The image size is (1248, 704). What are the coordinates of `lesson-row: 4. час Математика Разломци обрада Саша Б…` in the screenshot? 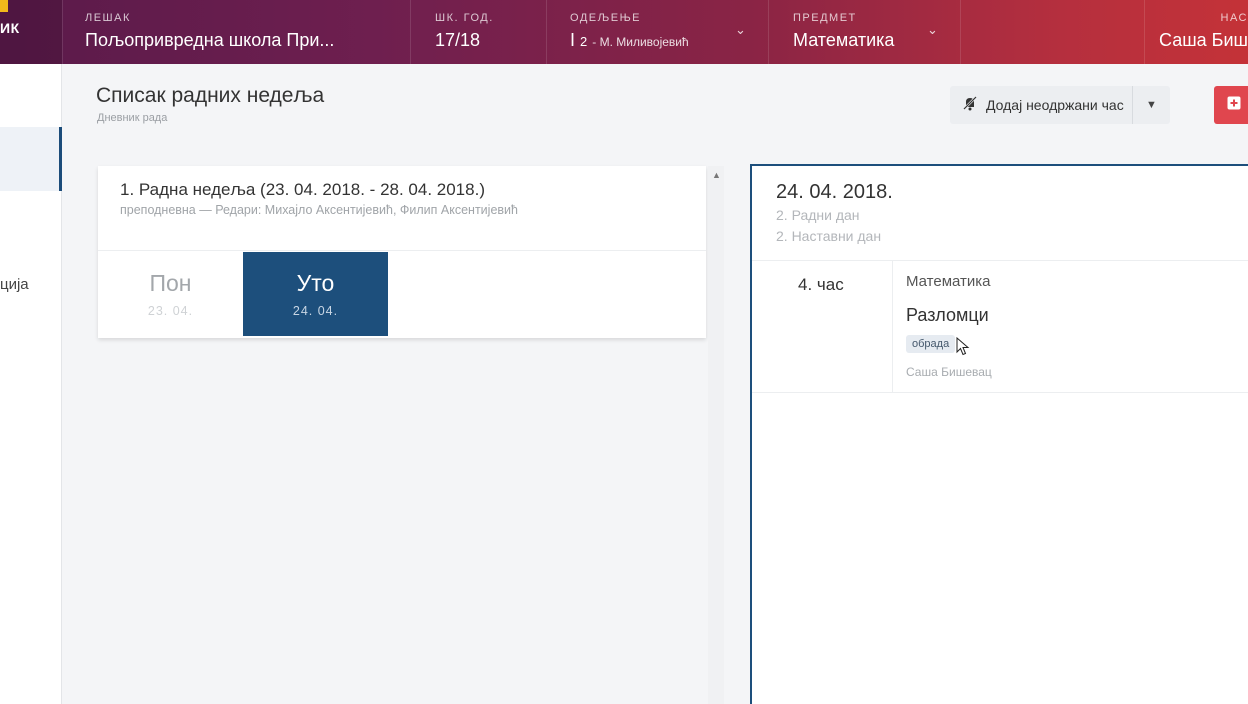 It's located at (1000, 327).